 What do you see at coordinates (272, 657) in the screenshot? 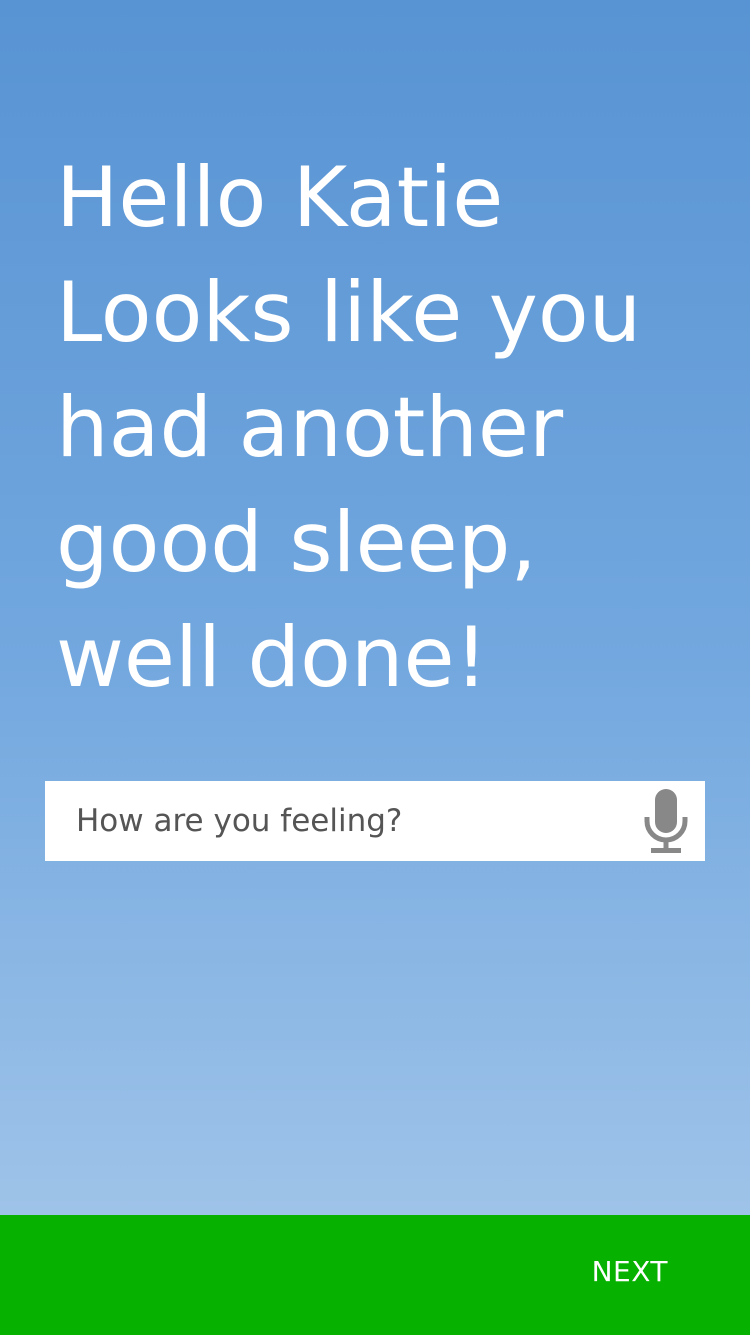
I see `greeting-line: well done!` at bounding box center [272, 657].